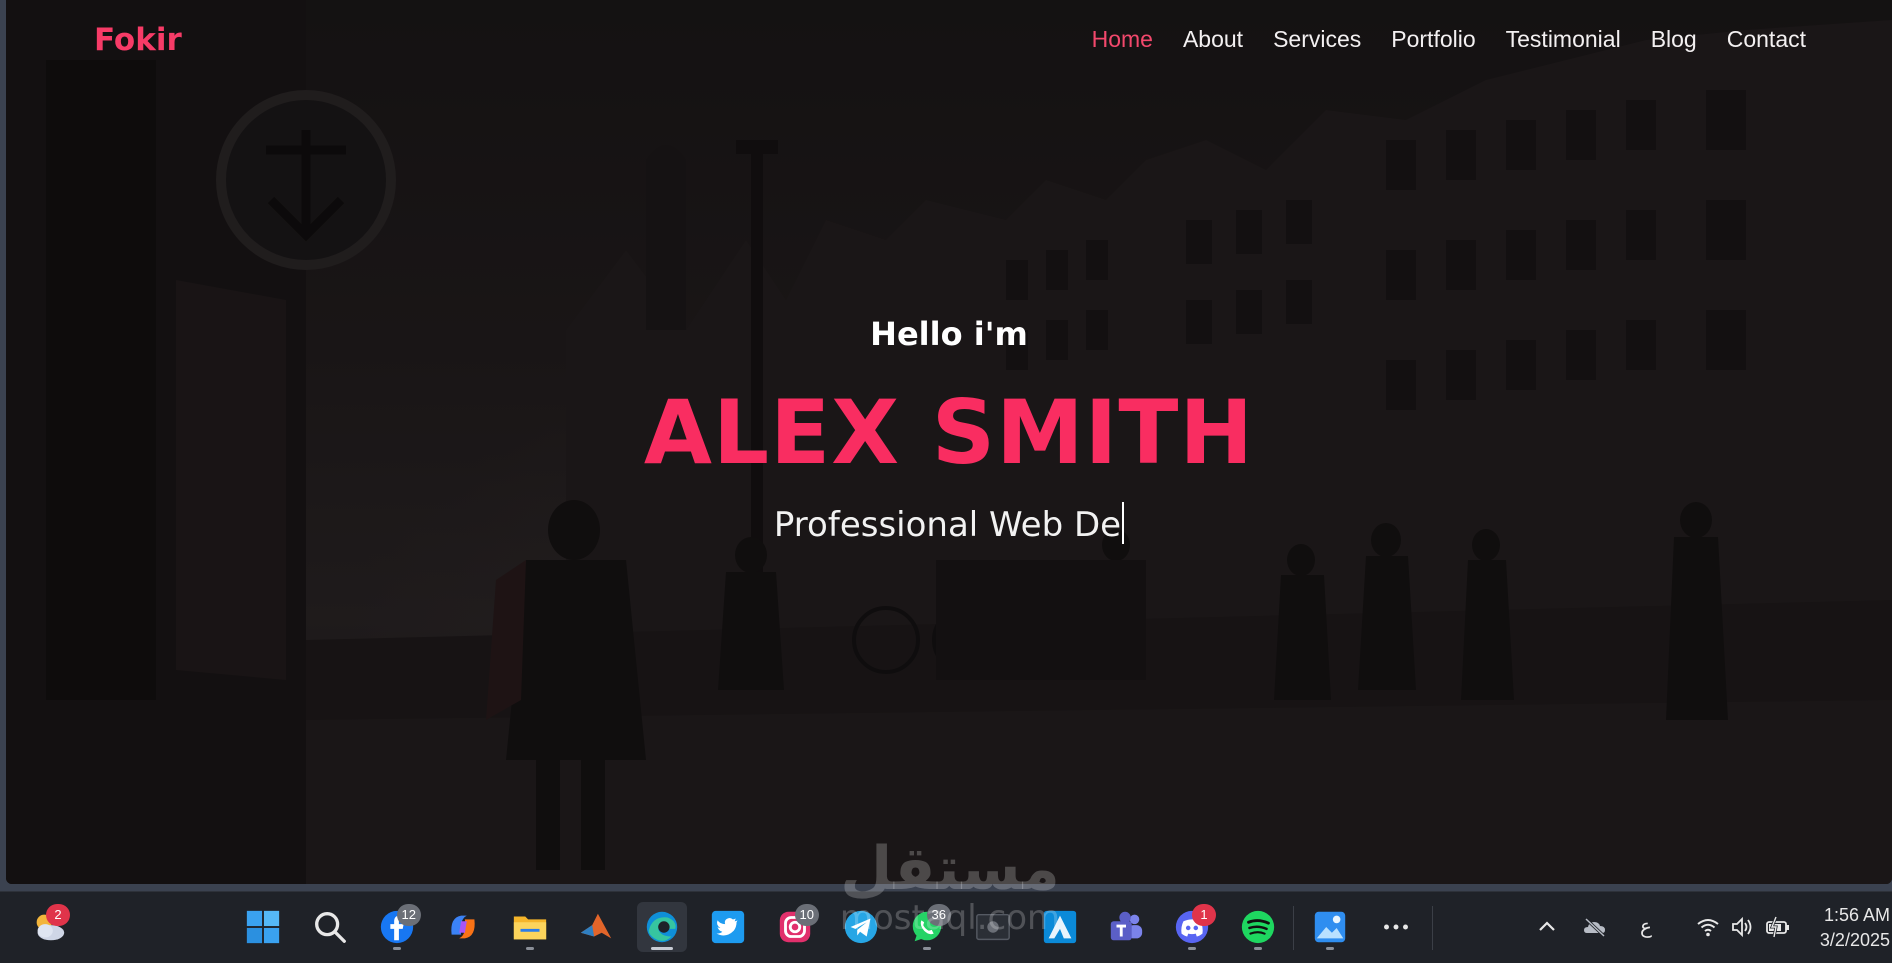 Image resolution: width=1892 pixels, height=963 pixels. What do you see at coordinates (138, 40) in the screenshot?
I see `site-logo: Fokir` at bounding box center [138, 40].